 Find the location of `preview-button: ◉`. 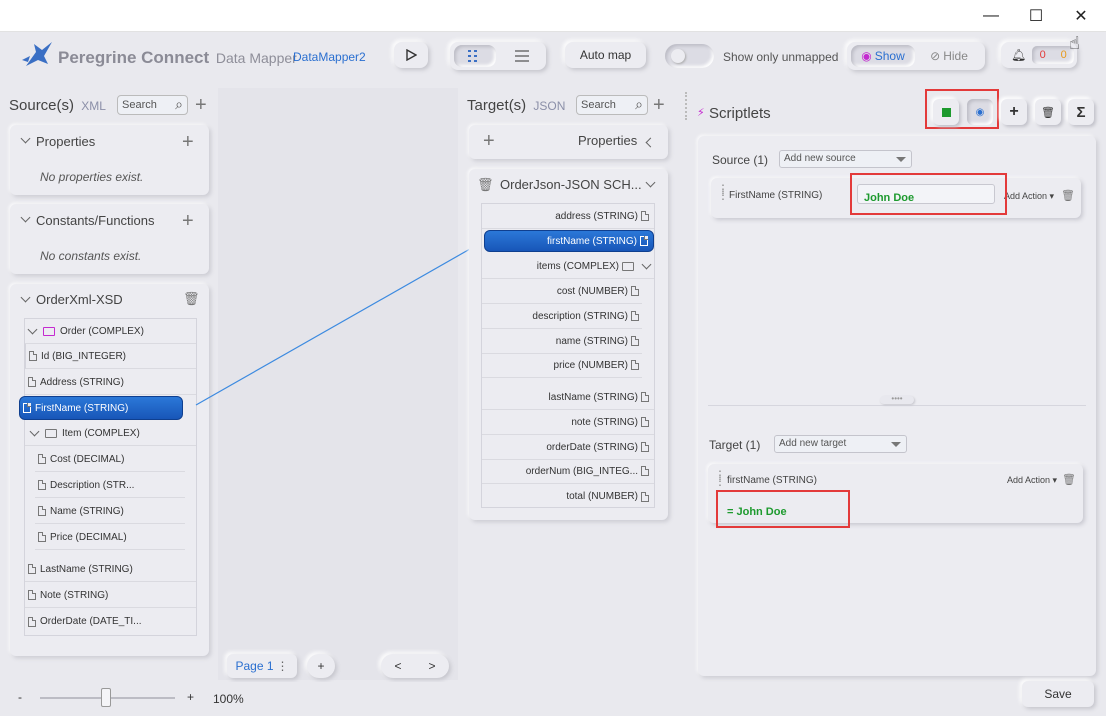

preview-button: ◉ is located at coordinates (980, 112).